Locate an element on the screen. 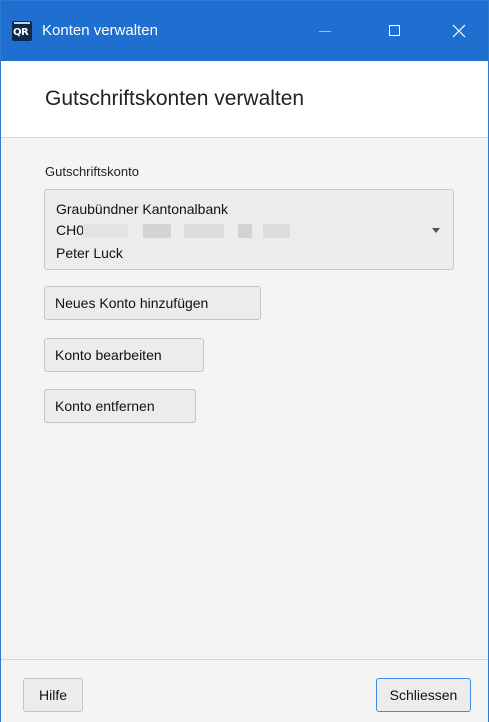 The width and height of the screenshot is (489, 722). maximize-icon is located at coordinates (394, 30).